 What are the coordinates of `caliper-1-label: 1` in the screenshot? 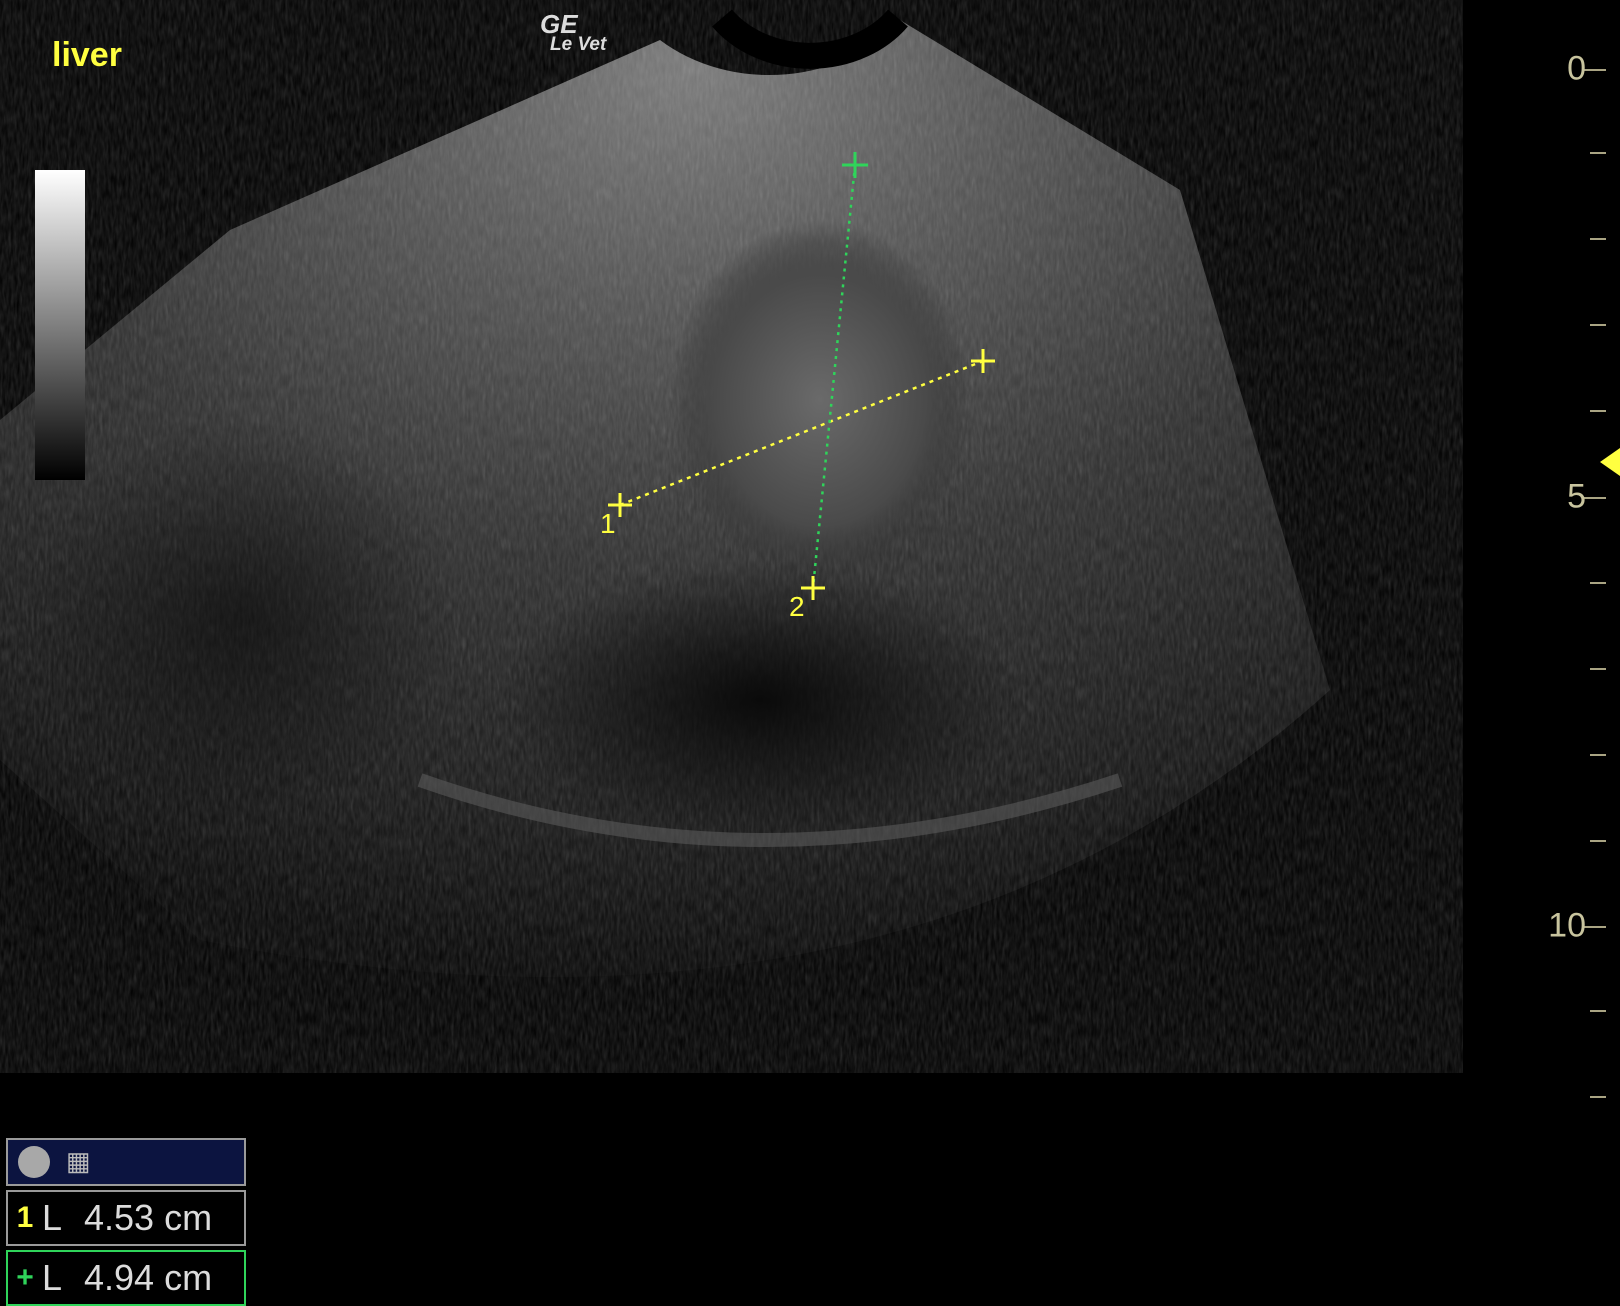 It's located at (608, 523).